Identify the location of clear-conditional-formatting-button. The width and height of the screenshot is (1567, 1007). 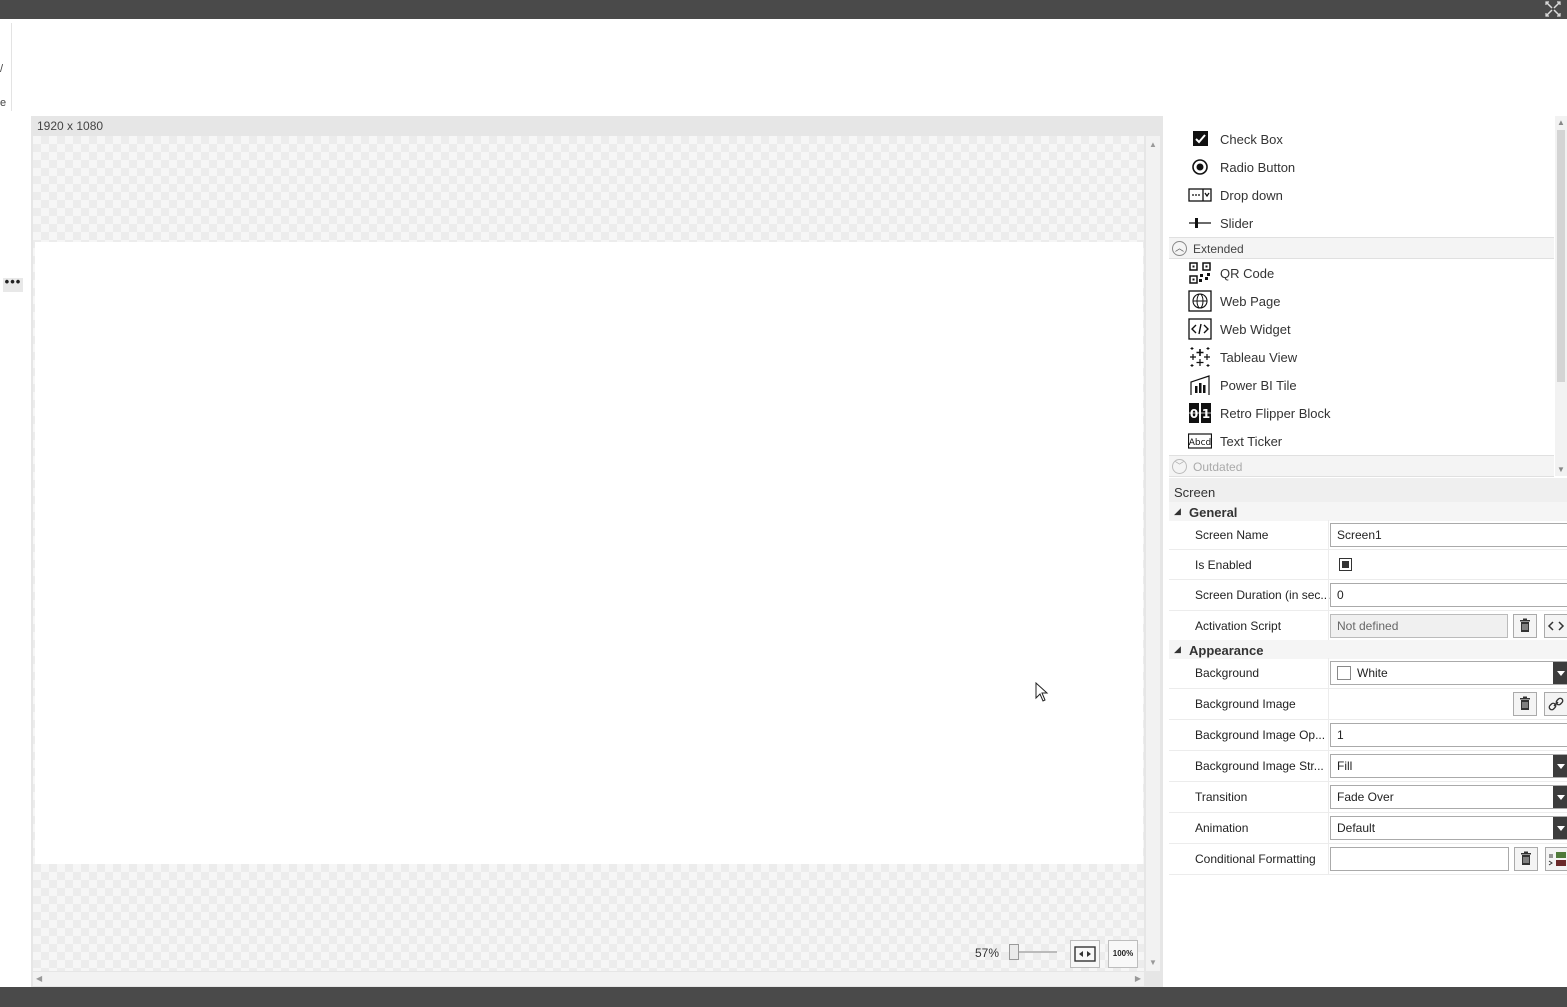
(1526, 859).